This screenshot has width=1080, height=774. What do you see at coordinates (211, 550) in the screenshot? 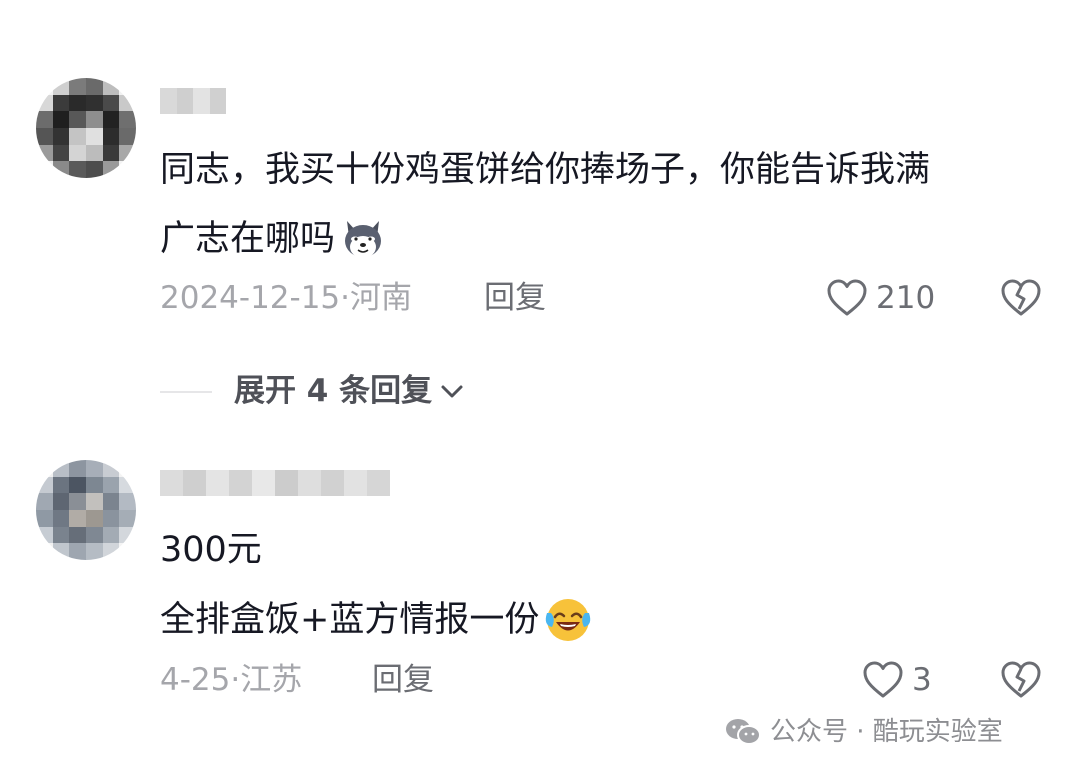
I see `comment-text-line1: 300元` at bounding box center [211, 550].